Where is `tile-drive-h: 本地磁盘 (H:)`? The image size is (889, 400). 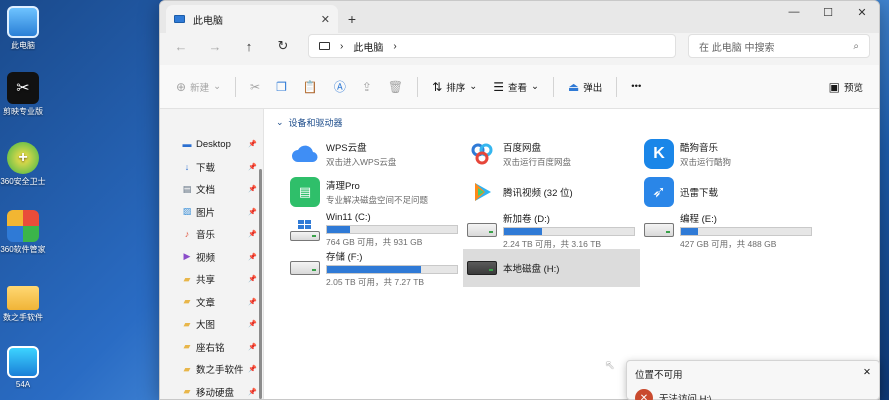 tile-drive-h: 本地磁盘 (H:) is located at coordinates (551, 268).